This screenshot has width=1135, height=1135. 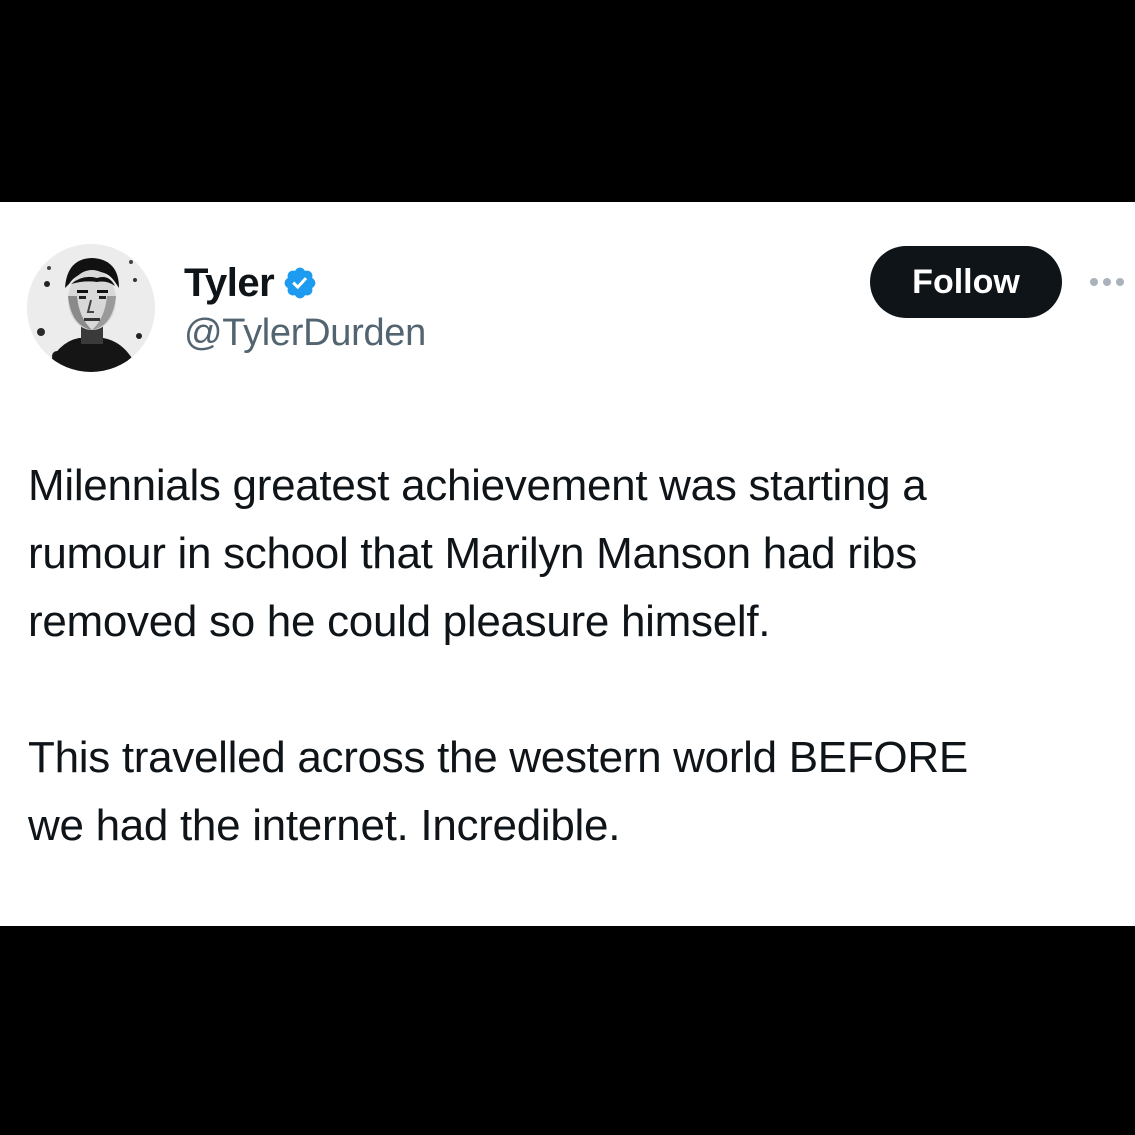 I want to click on ellipsis-icon, so click(x=1112, y=282).